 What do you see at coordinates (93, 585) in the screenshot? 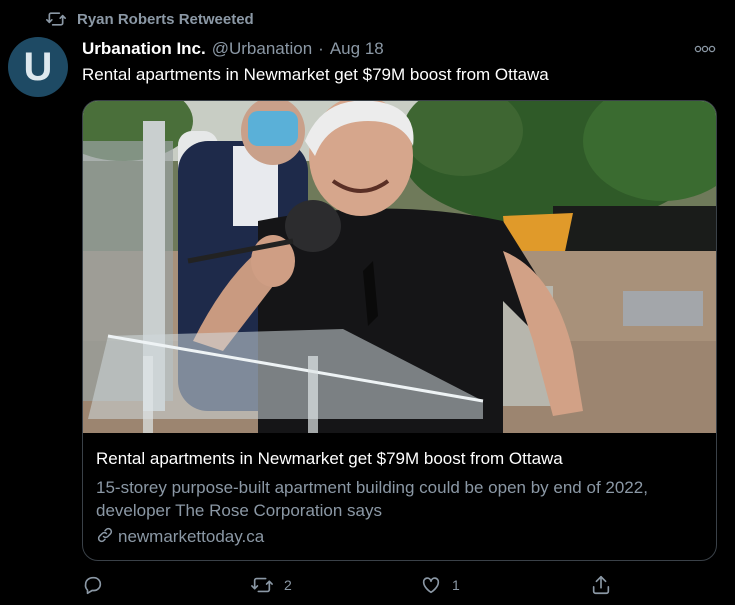
I see `reply-icon` at bounding box center [93, 585].